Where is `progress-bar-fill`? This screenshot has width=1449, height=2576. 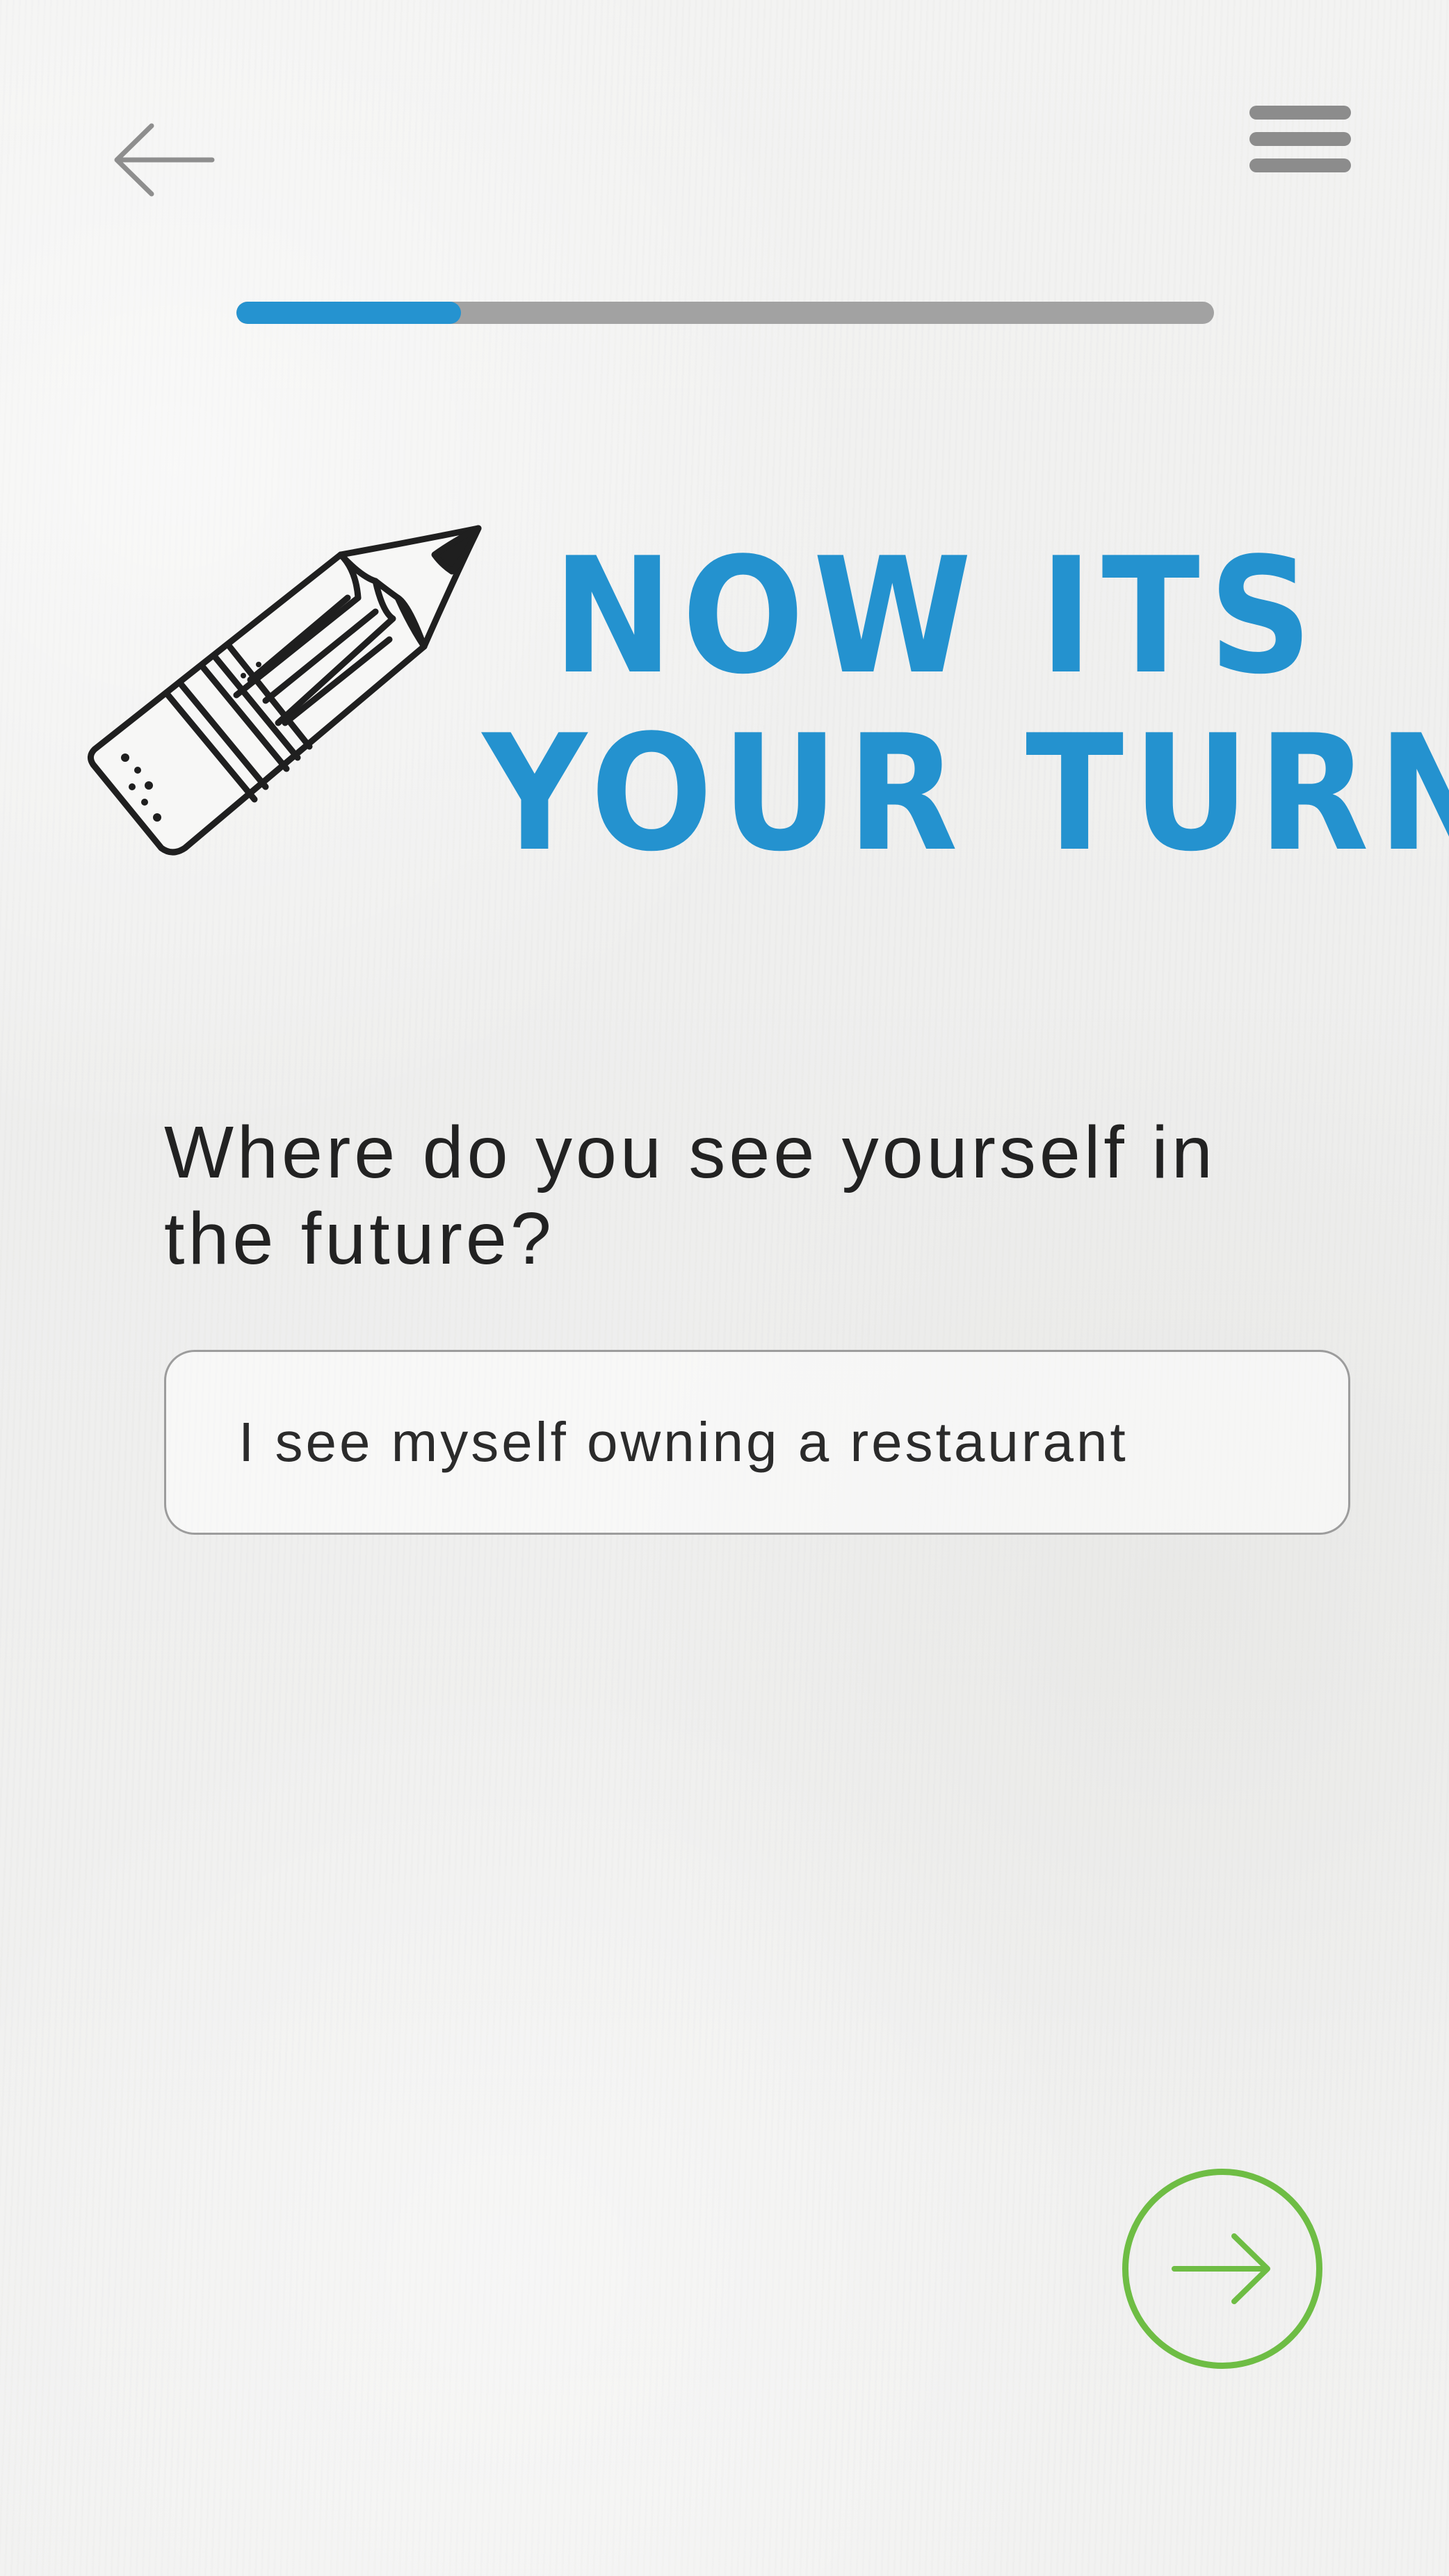 progress-bar-fill is located at coordinates (349, 313).